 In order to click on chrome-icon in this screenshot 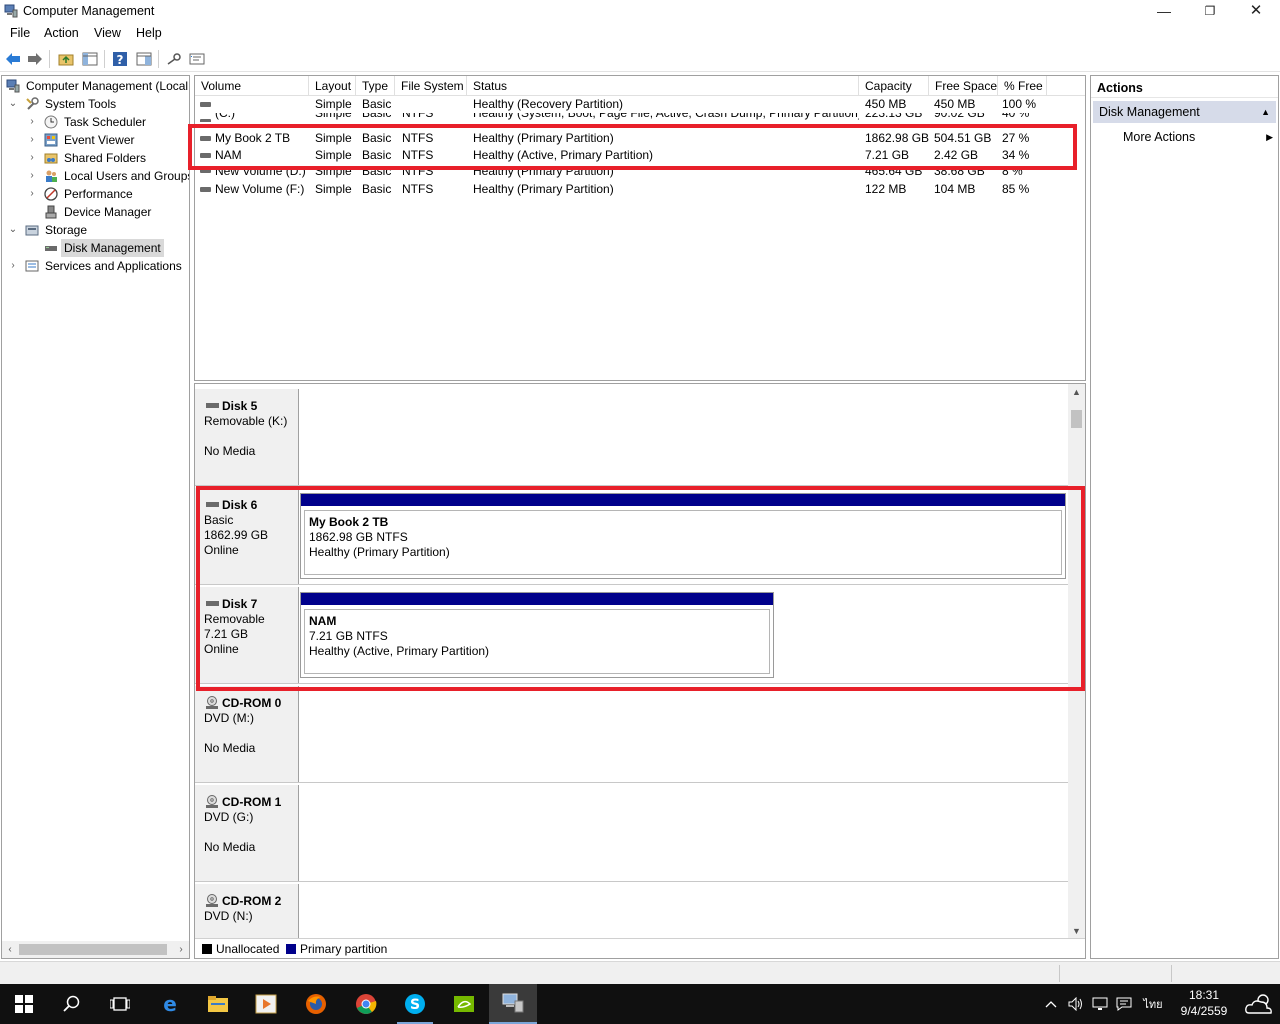, I will do `click(366, 1004)`.